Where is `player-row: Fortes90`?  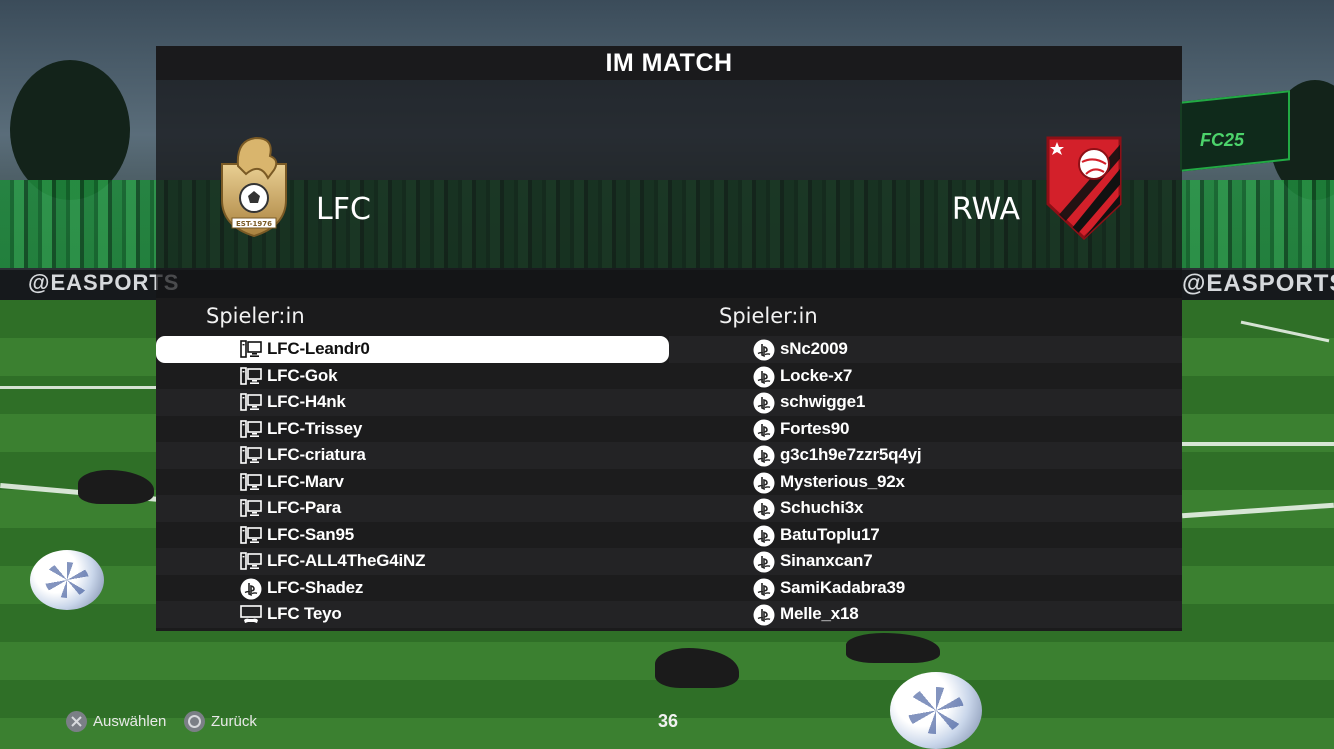 player-row: Fortes90 is located at coordinates (925, 428).